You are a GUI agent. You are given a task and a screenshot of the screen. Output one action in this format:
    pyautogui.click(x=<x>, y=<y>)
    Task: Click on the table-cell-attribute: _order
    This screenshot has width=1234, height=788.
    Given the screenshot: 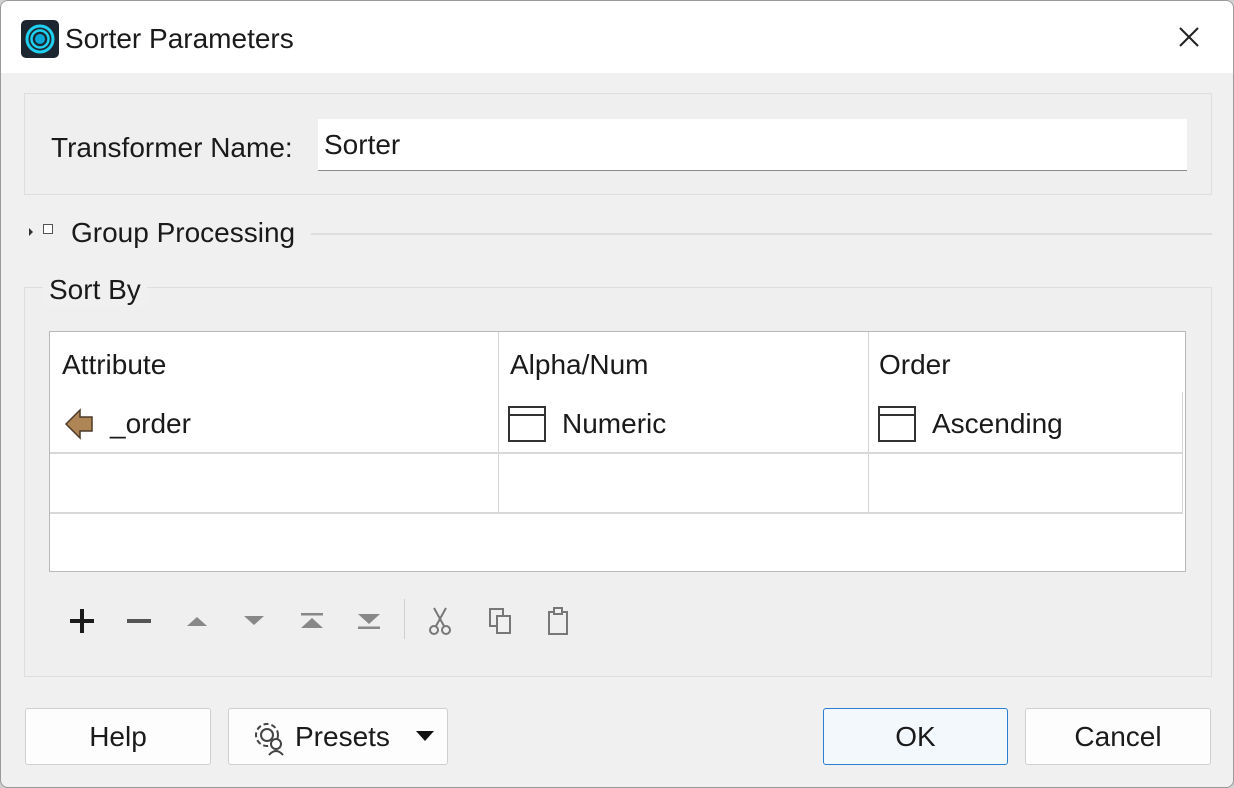 What is the action you would take?
    pyautogui.click(x=279, y=424)
    